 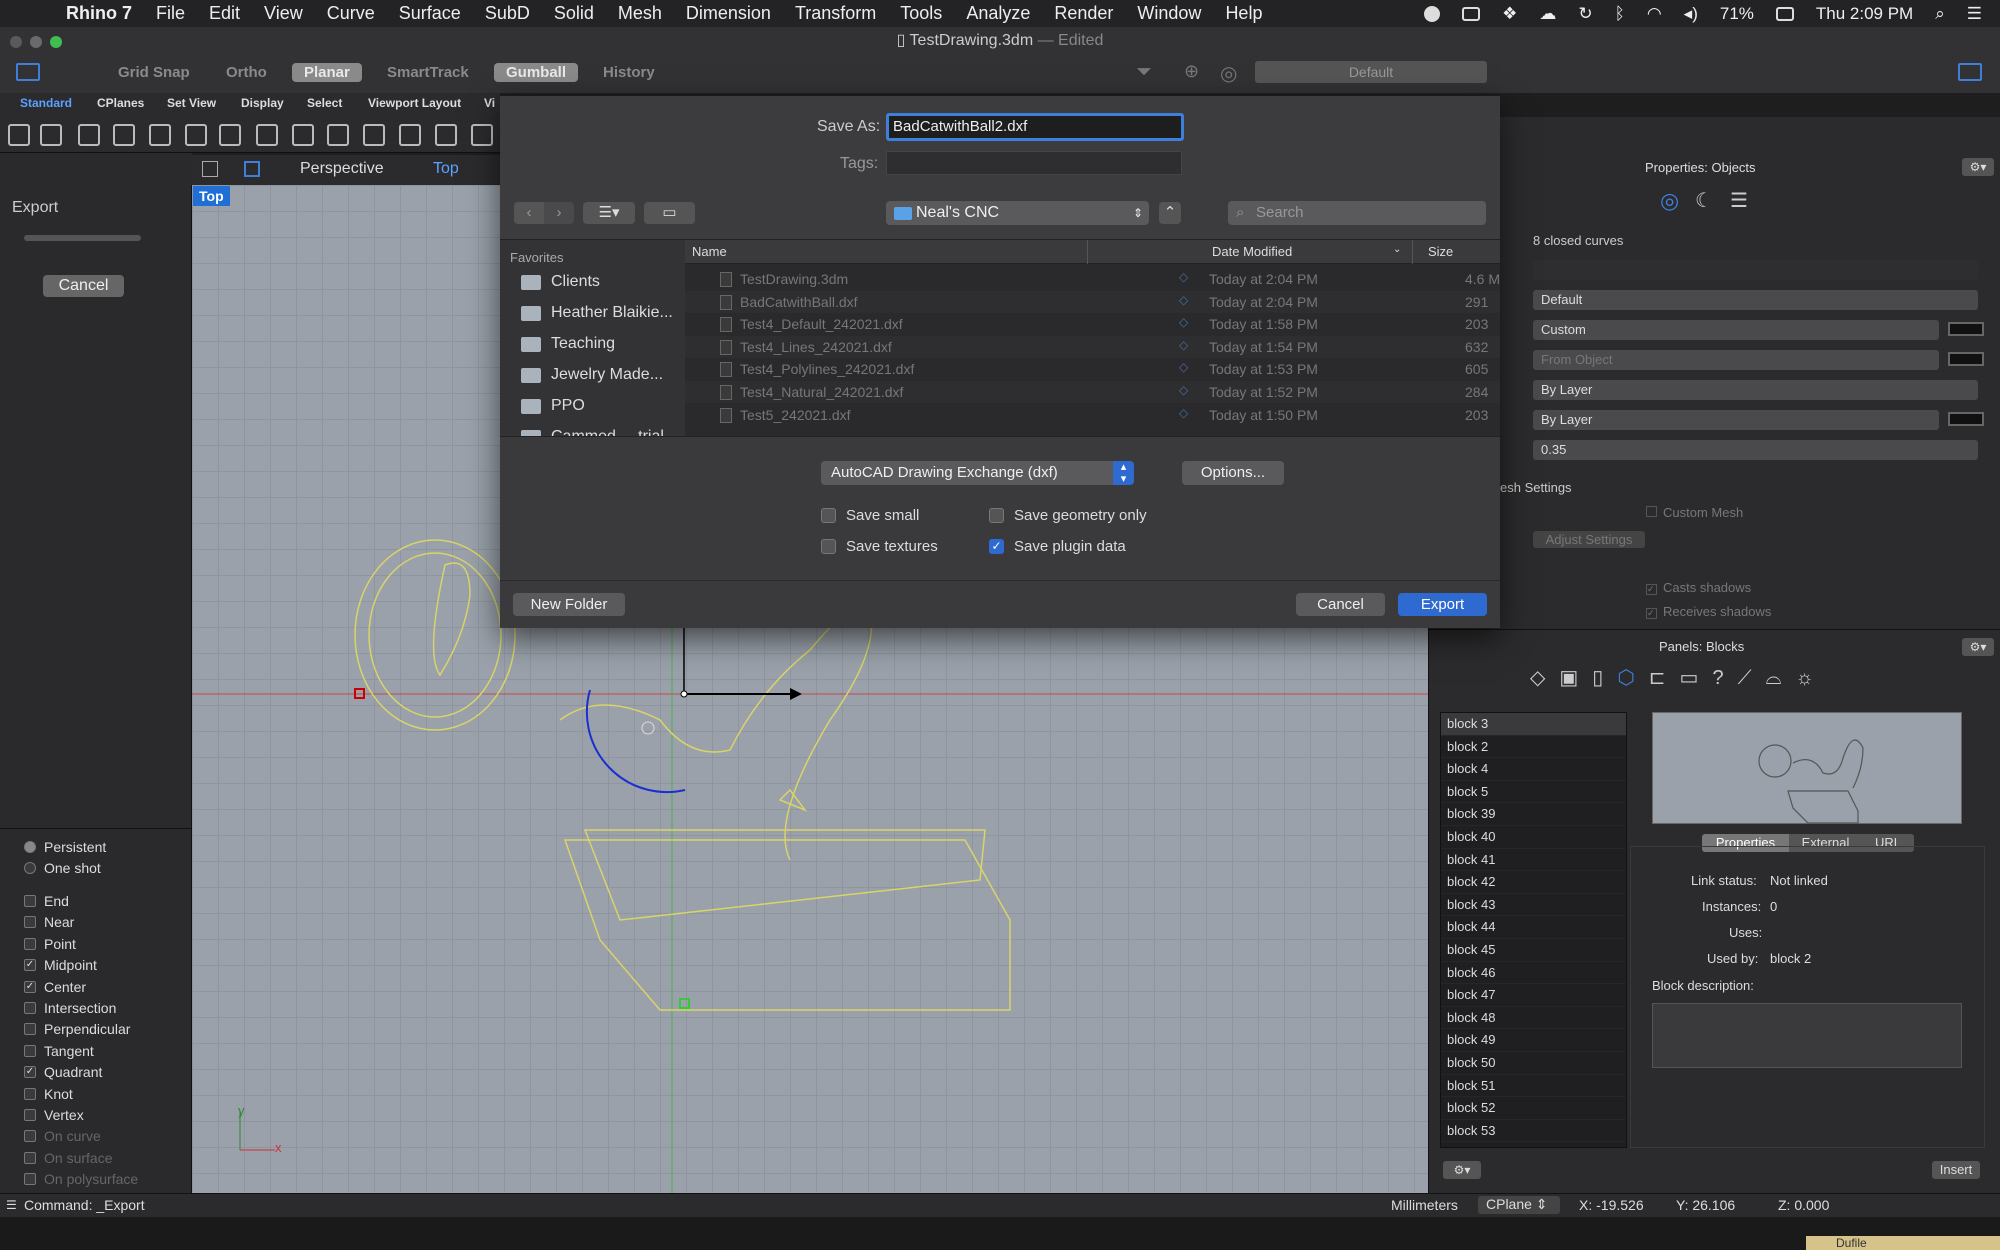 I want to click on format-chevron-icon: ▴ ▾, so click(x=1123, y=473).